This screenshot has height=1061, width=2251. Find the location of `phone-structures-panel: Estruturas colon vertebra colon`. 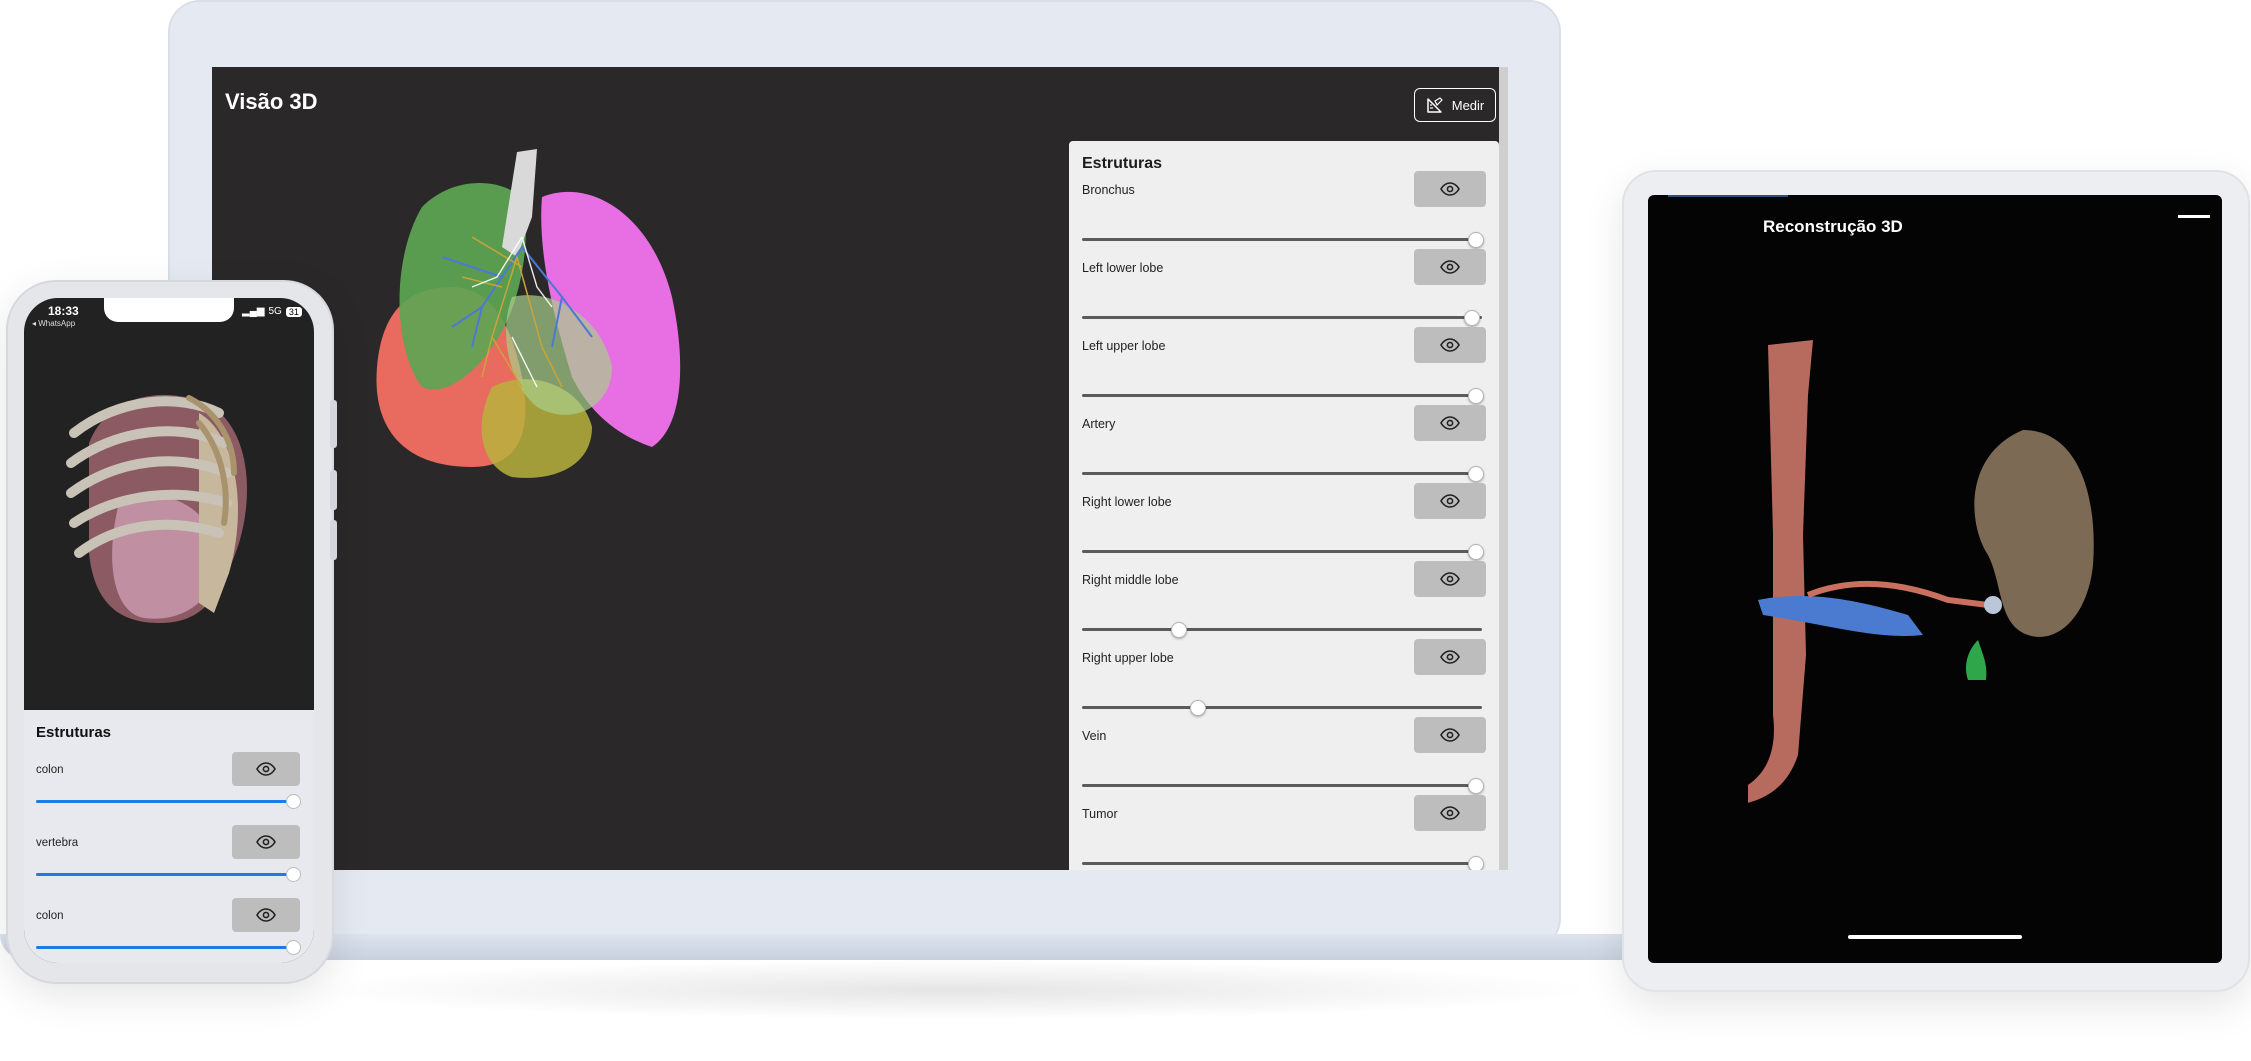

phone-structures-panel: Estruturas colon vertebra colon is located at coordinates (169, 836).